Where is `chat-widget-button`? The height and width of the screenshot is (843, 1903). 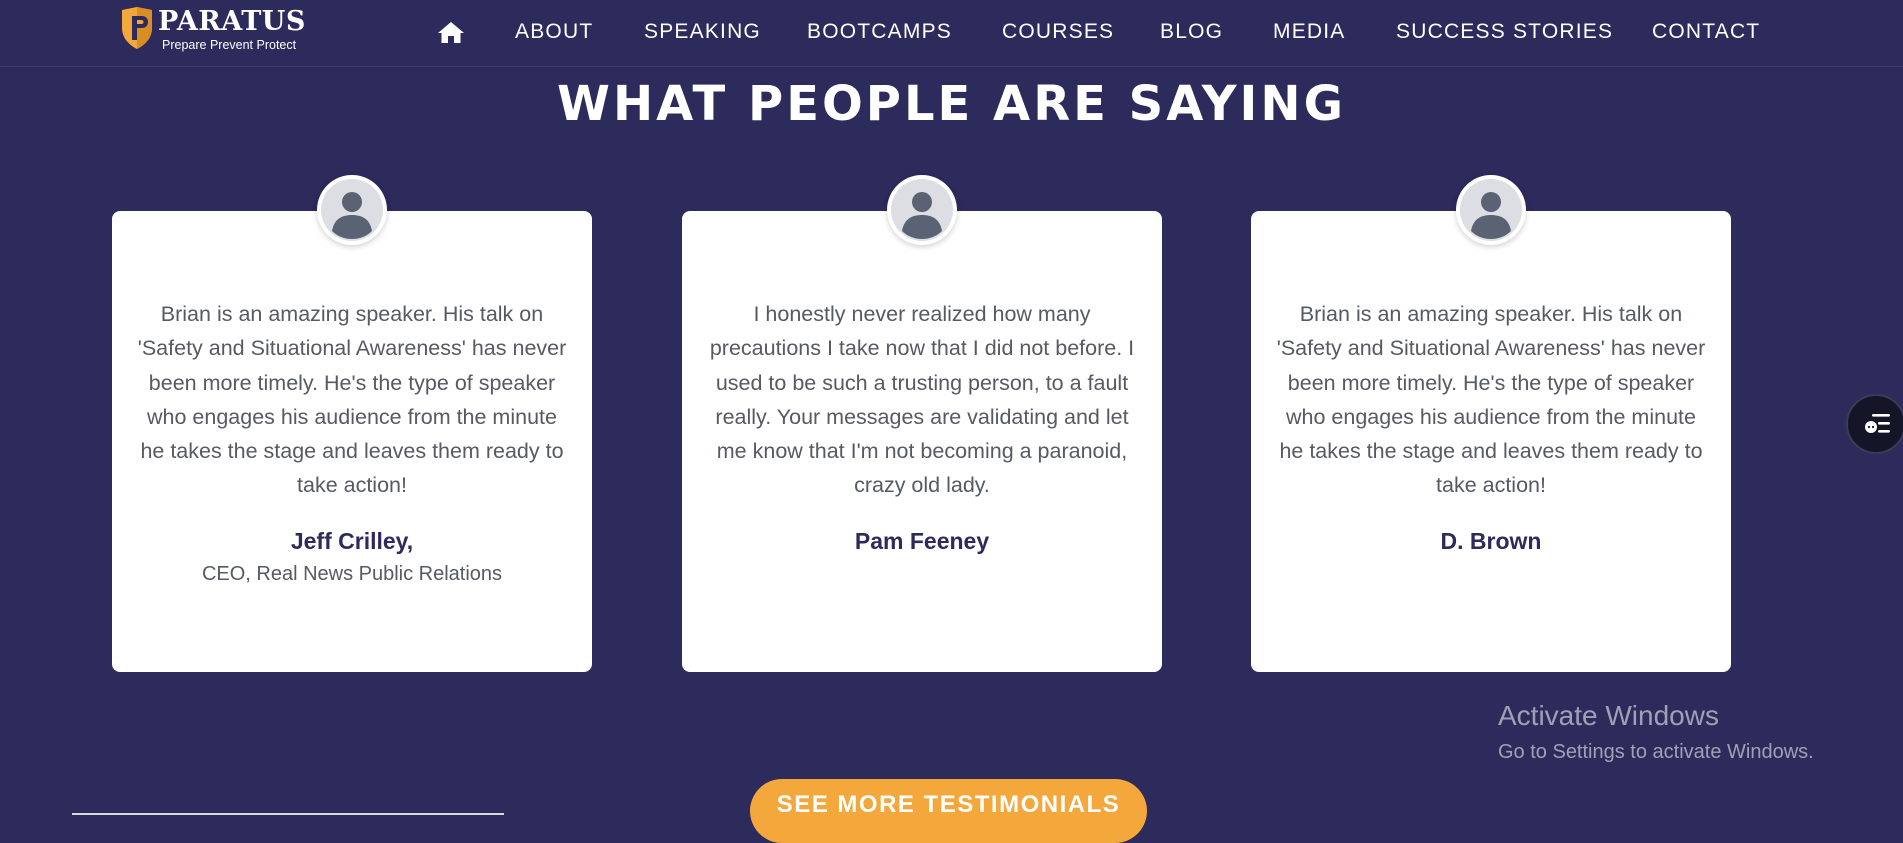
chat-widget-button is located at coordinates (1874, 424).